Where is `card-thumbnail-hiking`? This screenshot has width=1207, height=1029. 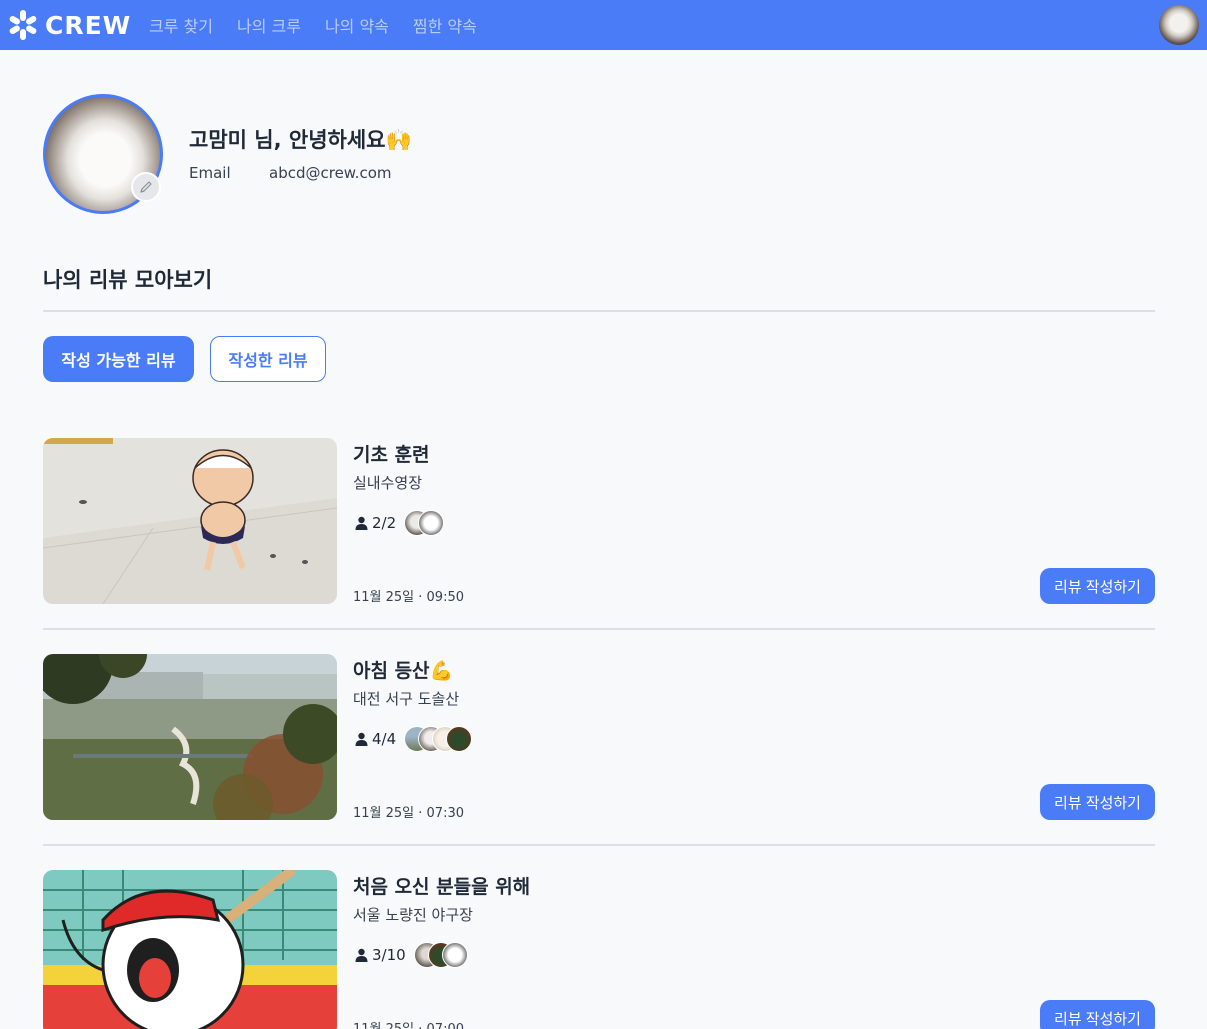 card-thumbnail-hiking is located at coordinates (190, 737).